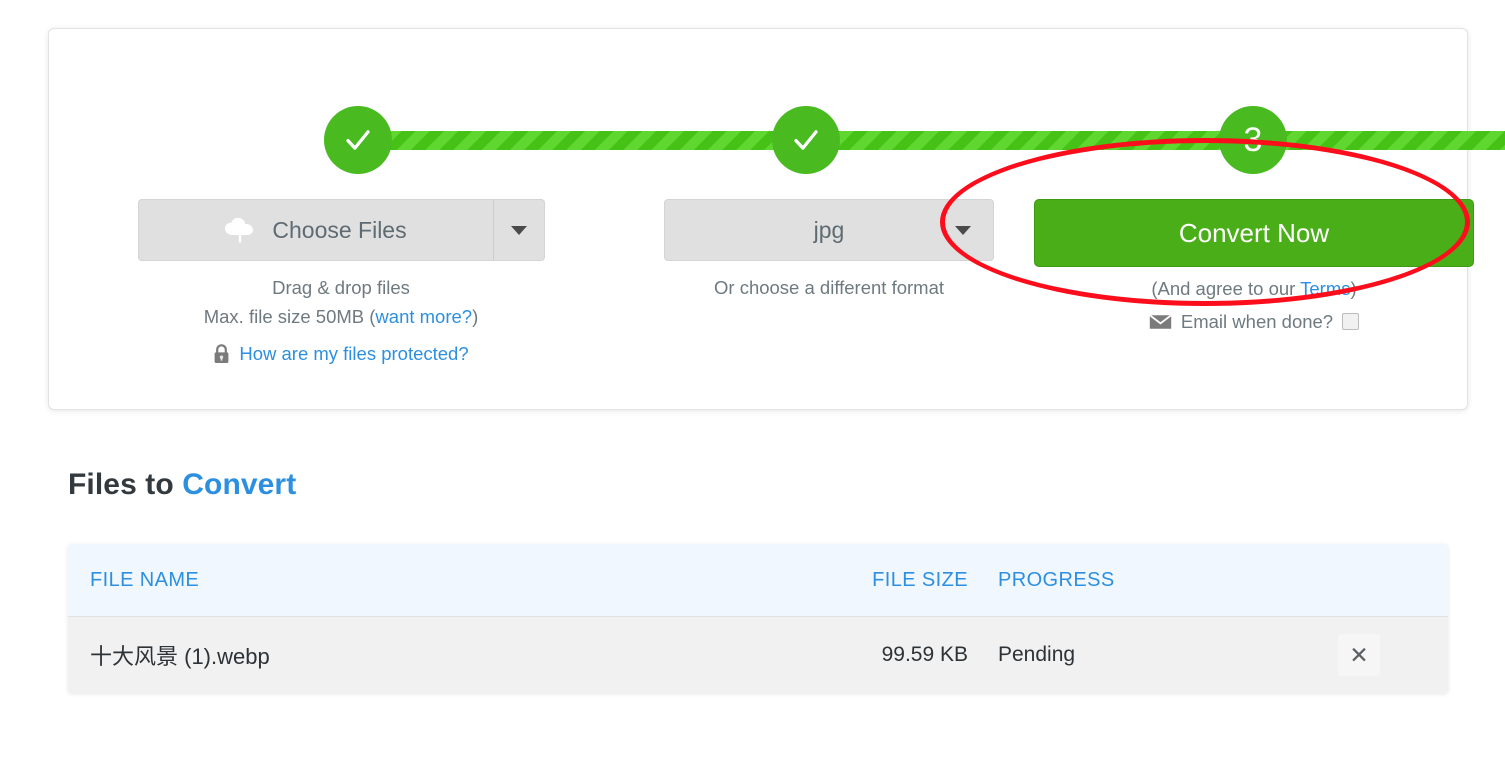  I want to click on max-file-size-line: Max. file size 50MB (want more?), so click(341, 317).